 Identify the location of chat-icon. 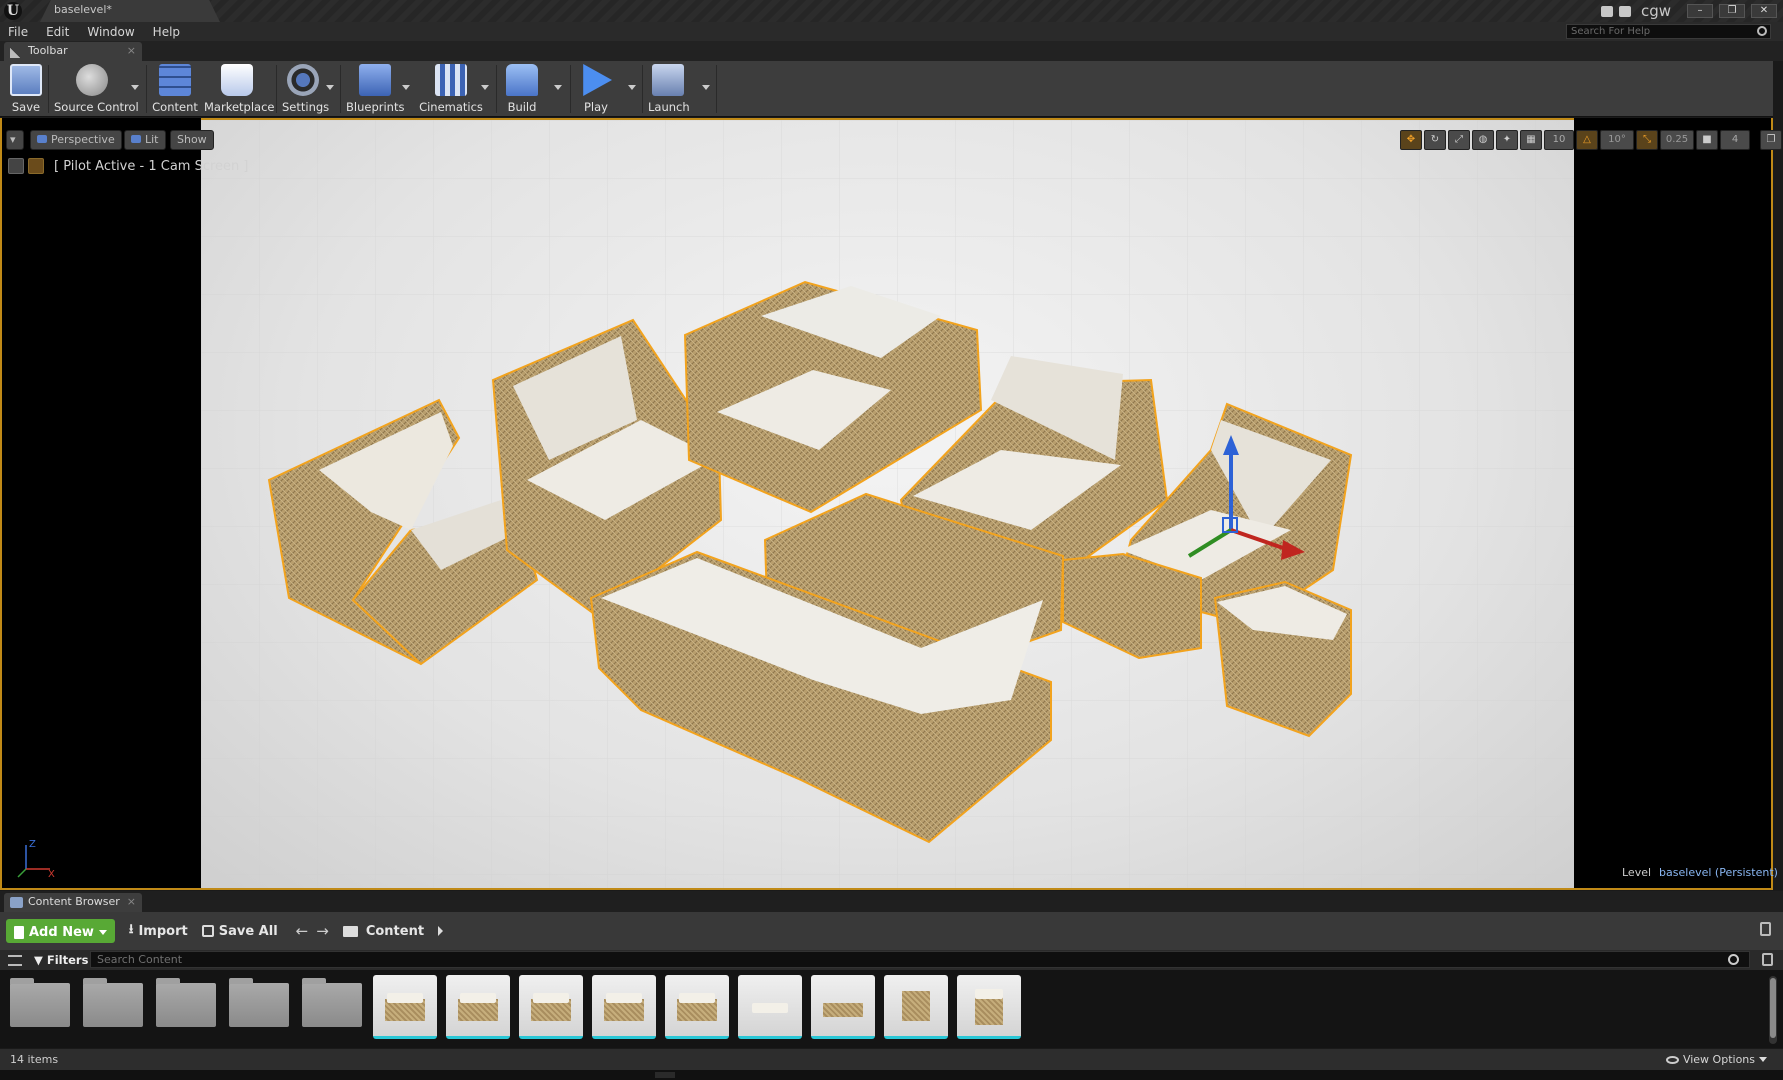
(1606, 11).